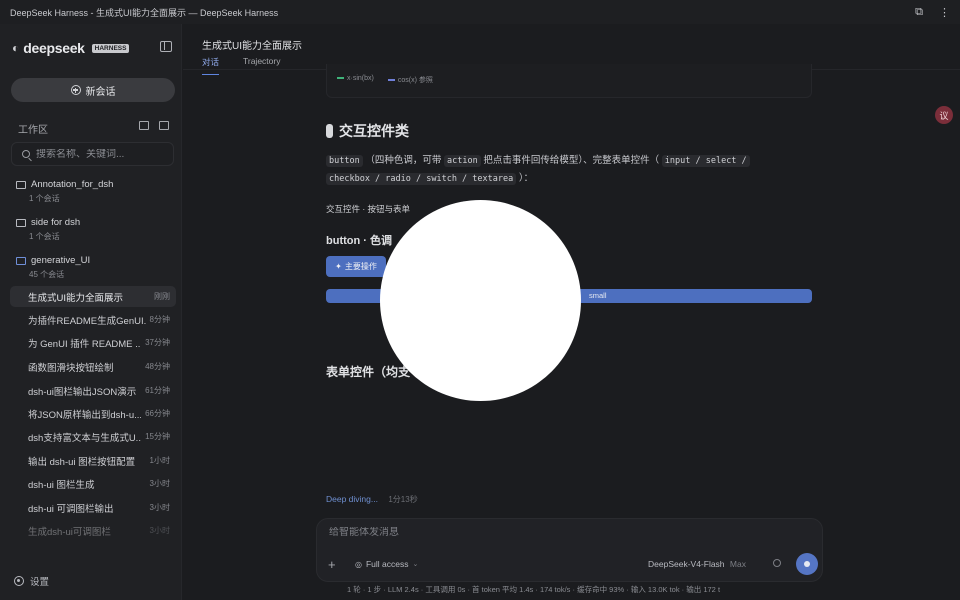 The image size is (960, 600). I want to click on search-icon, so click(26, 154).